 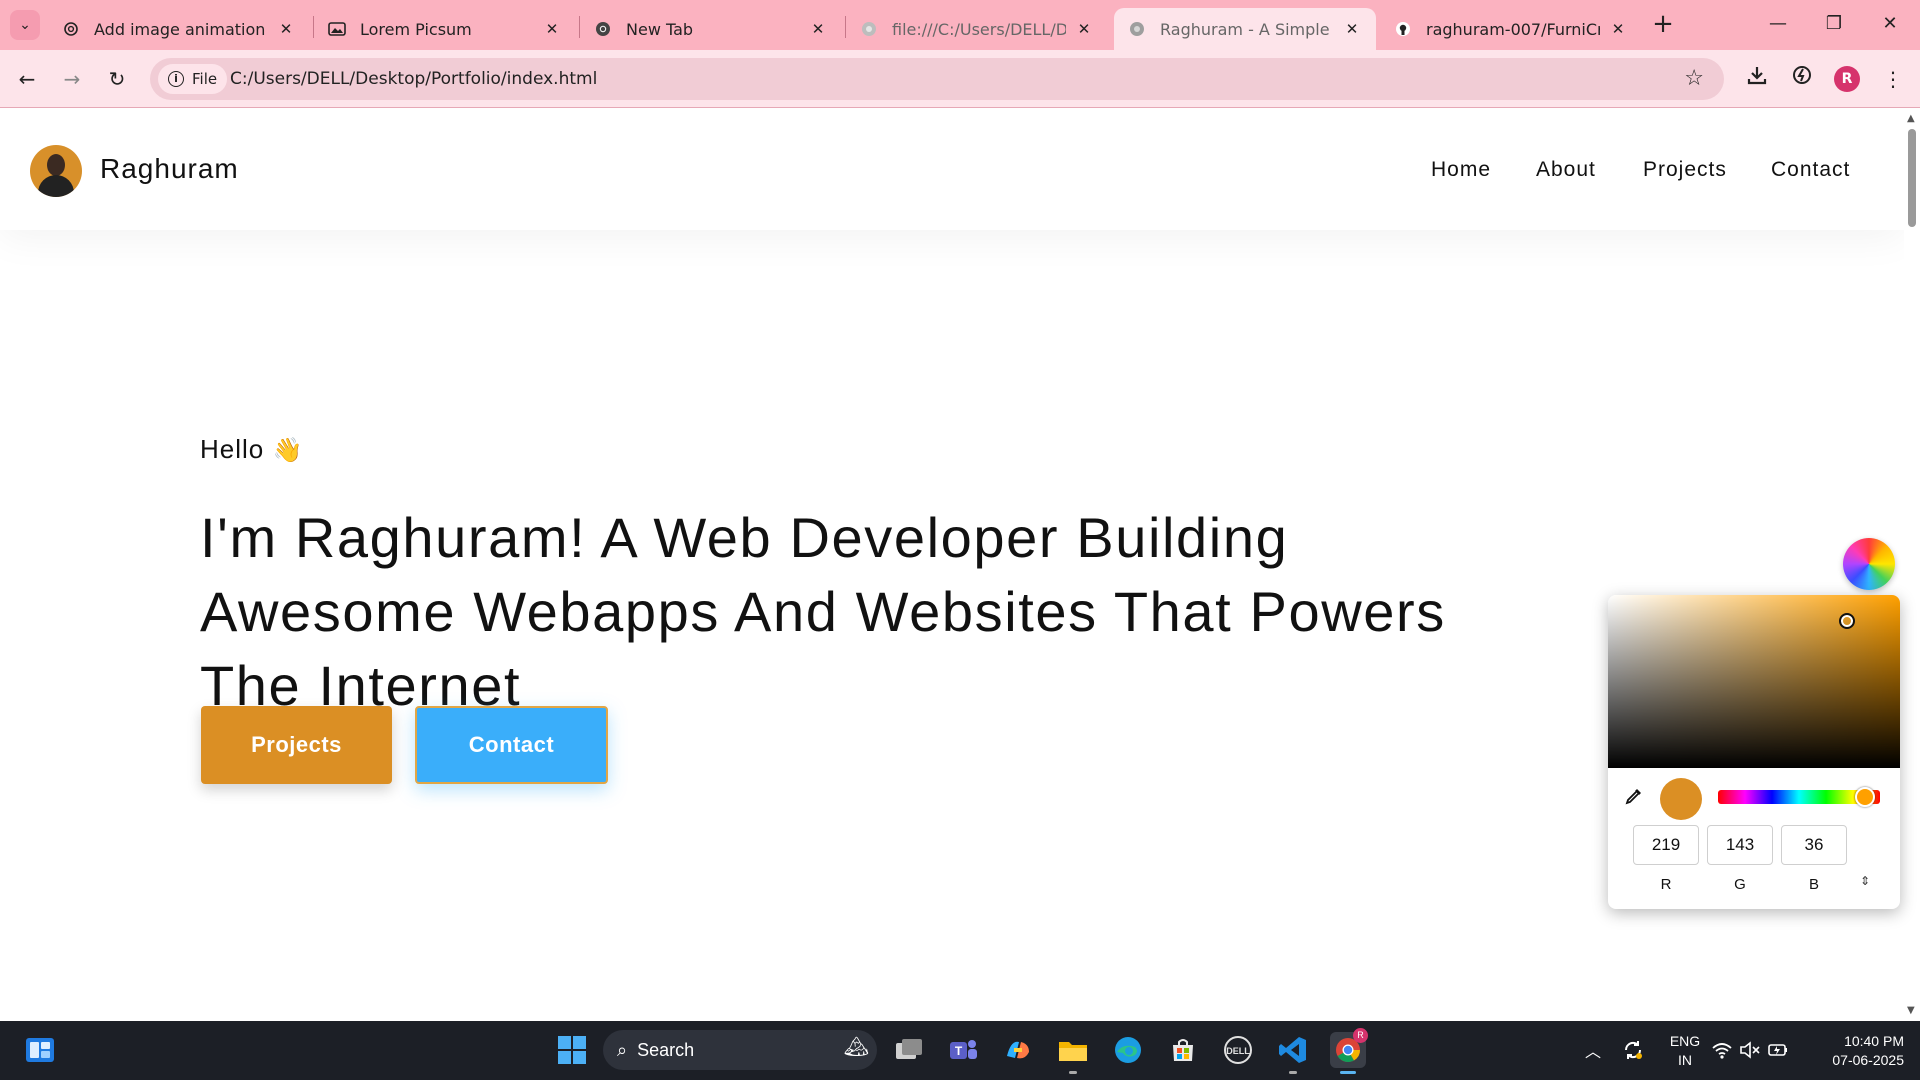 I want to click on chrome-profile-badge: R, so click(x=1360, y=1035).